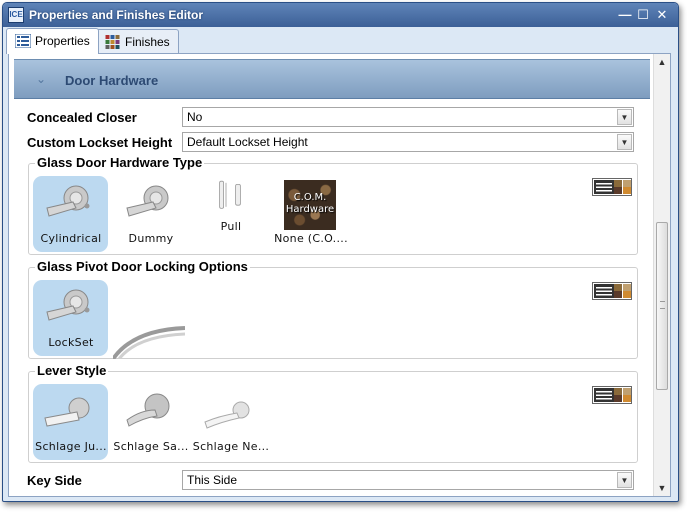  I want to click on group-title: Lever Style, so click(72, 370).